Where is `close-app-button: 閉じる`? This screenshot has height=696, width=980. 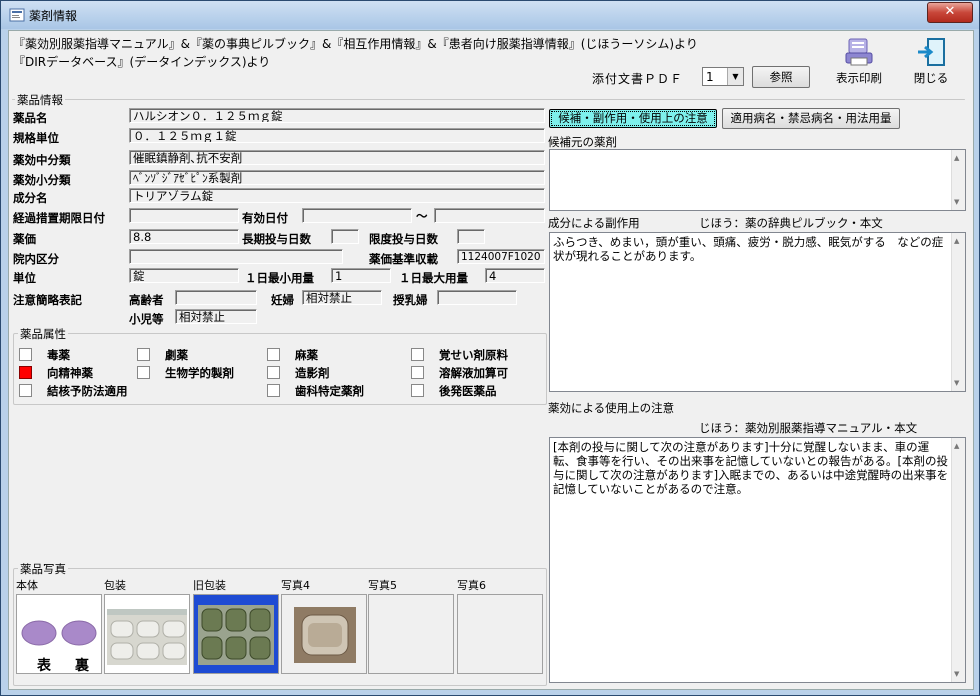 close-app-button: 閉じる is located at coordinates (931, 63).